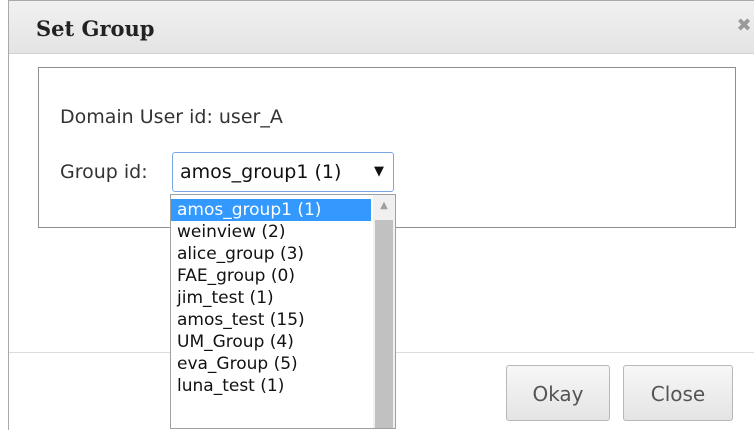 The image size is (754, 430). Describe the element at coordinates (95, 28) in the screenshot. I see `dialog-title: Set Group` at that location.